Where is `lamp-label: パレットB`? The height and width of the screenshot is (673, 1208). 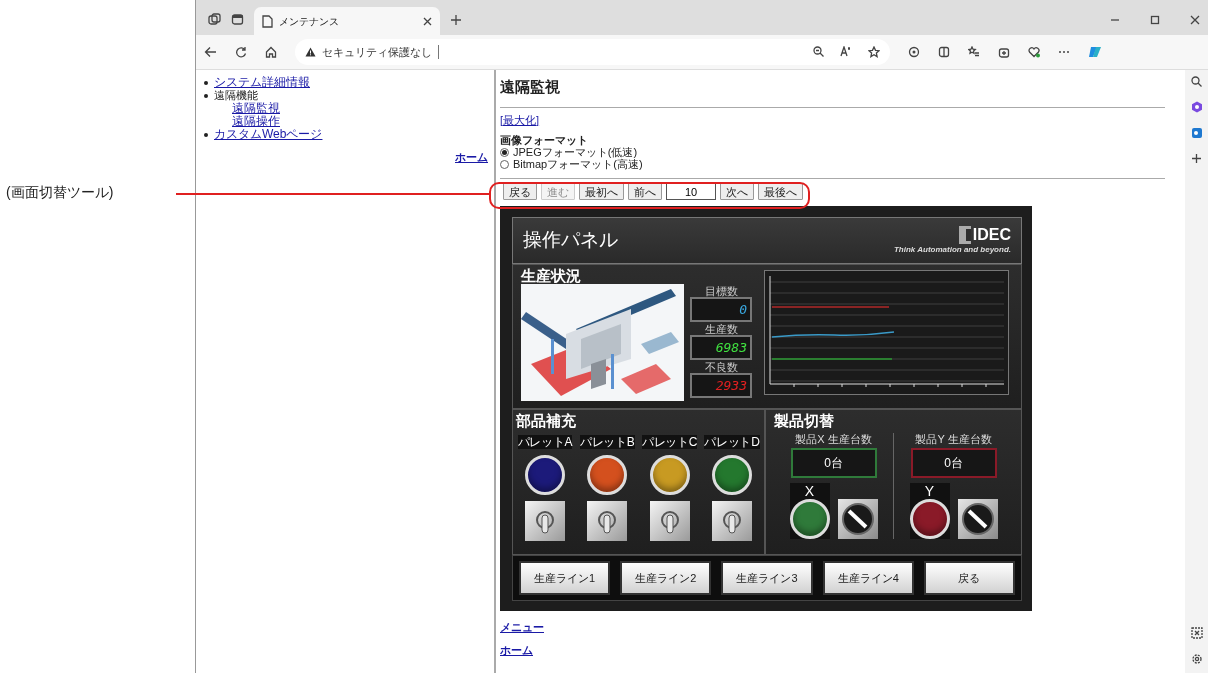
lamp-label: パレットB is located at coordinates (607, 442).